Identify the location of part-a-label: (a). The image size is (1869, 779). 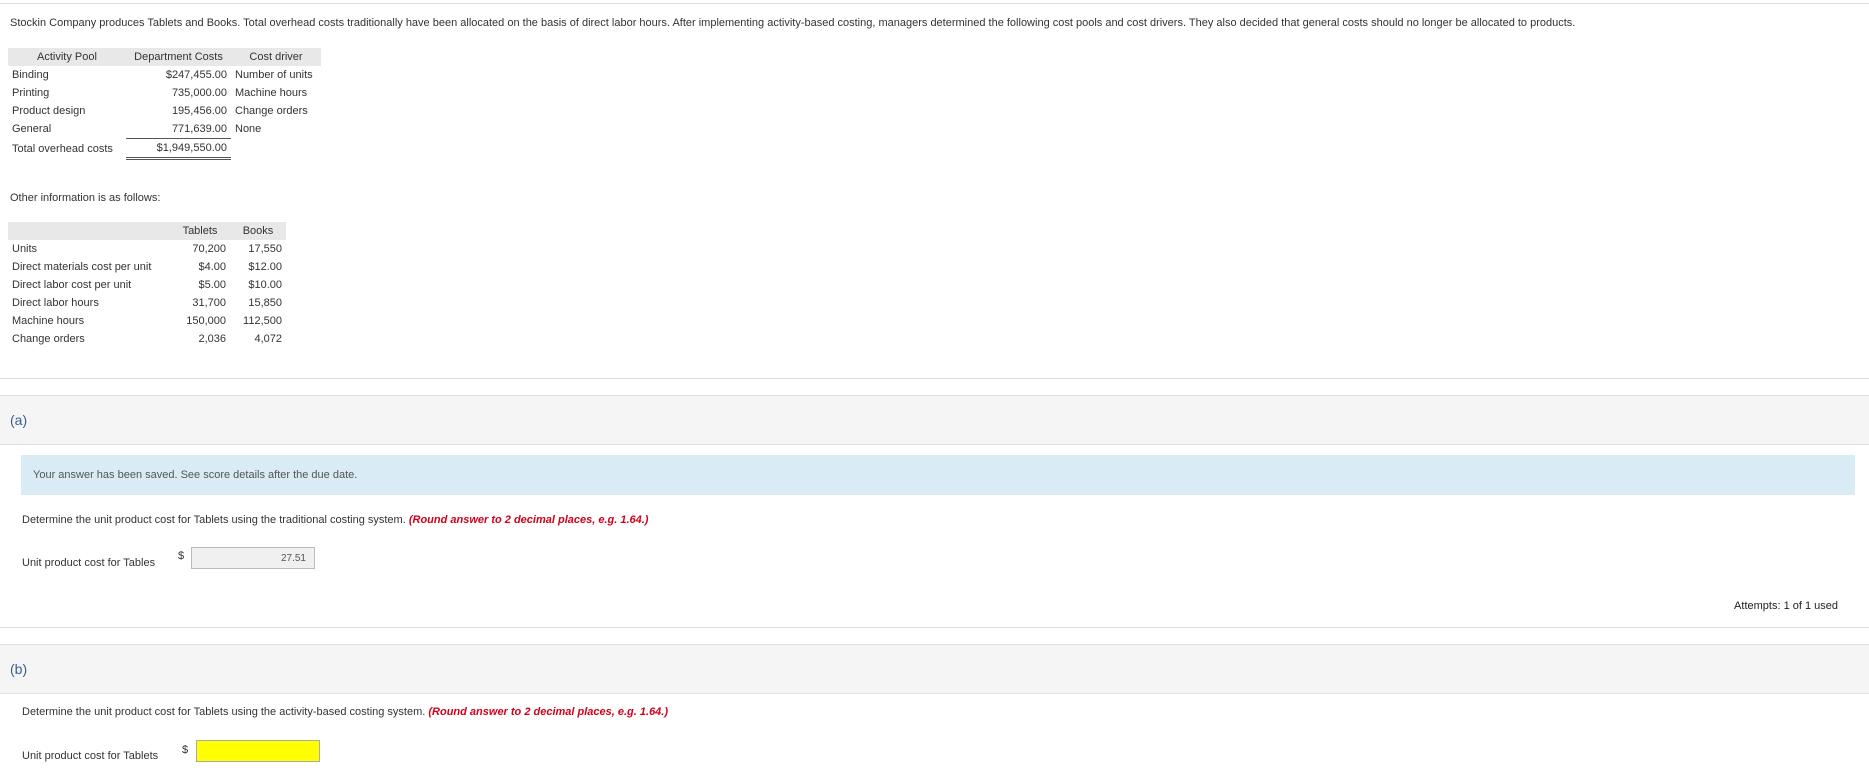
(19, 420).